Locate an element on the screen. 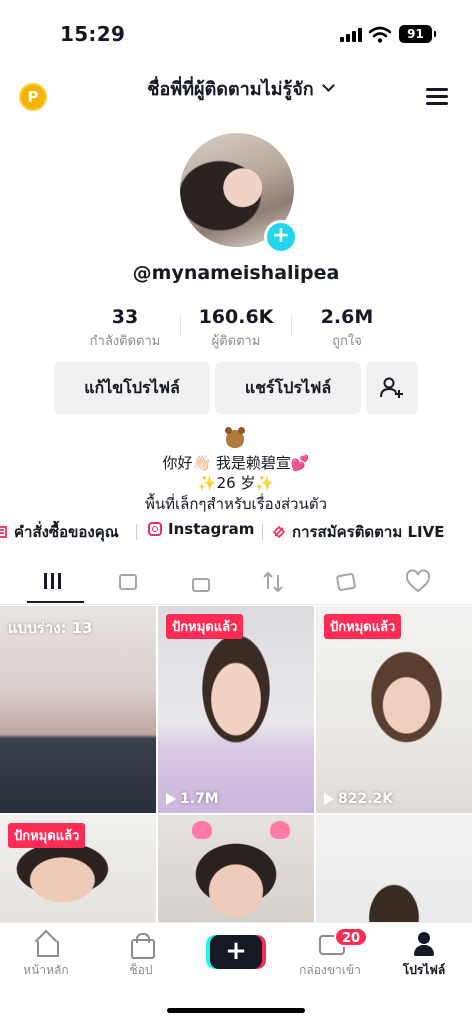 Image resolution: width=472 pixels, height=1024 pixels. instagram-icon is located at coordinates (155, 529).